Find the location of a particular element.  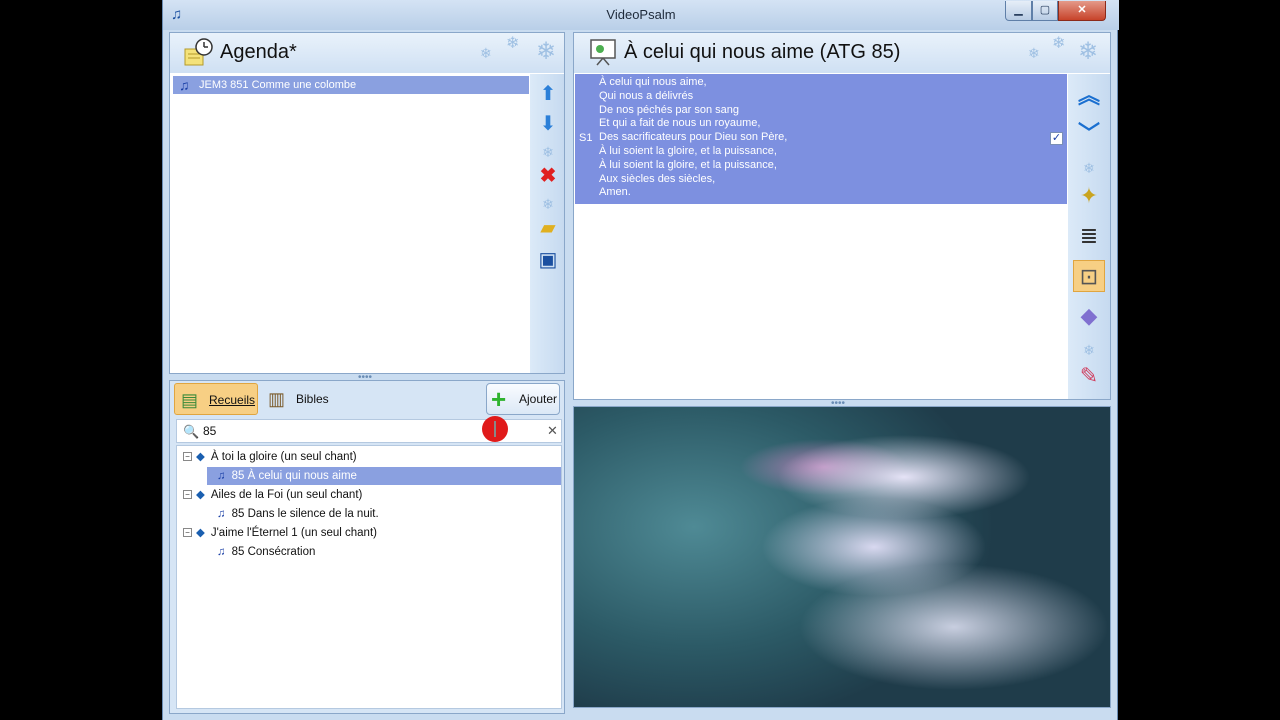

verse-line: Amen. is located at coordinates (615, 192).